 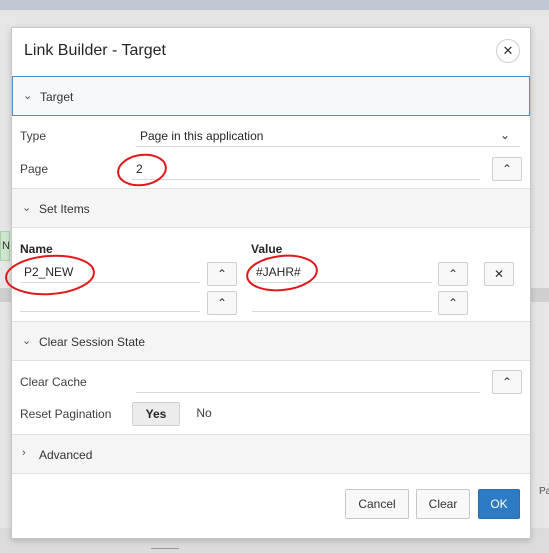 What do you see at coordinates (161, 224) in the screenshot?
I see `annotation-overlay` at bounding box center [161, 224].